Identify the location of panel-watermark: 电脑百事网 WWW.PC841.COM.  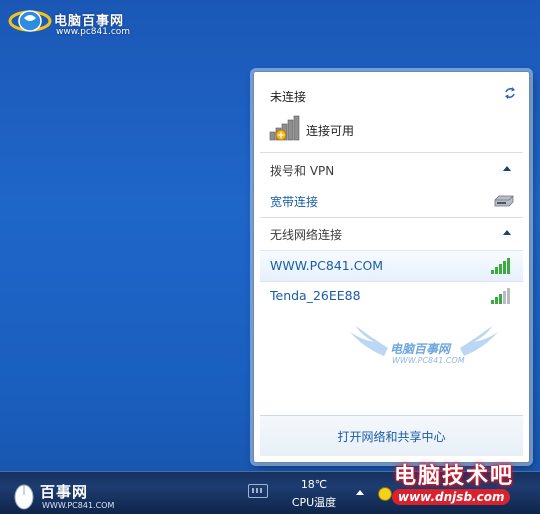
(424, 351).